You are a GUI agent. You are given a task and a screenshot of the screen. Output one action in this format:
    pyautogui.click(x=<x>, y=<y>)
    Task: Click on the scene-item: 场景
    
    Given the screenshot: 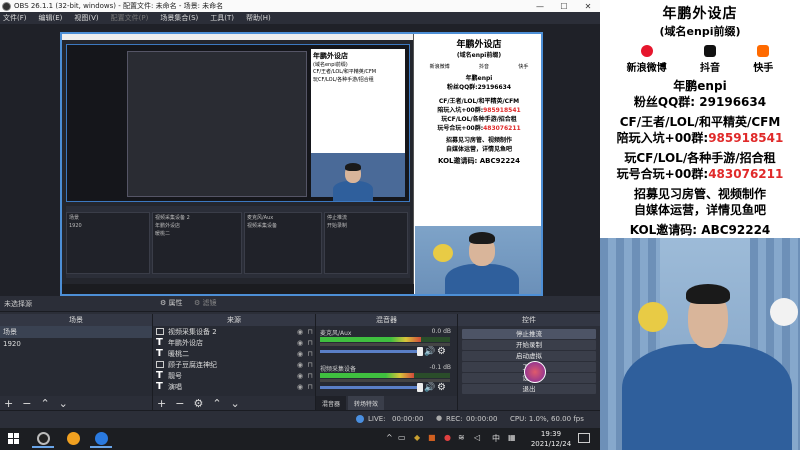 What is the action you would take?
    pyautogui.click(x=76, y=332)
    